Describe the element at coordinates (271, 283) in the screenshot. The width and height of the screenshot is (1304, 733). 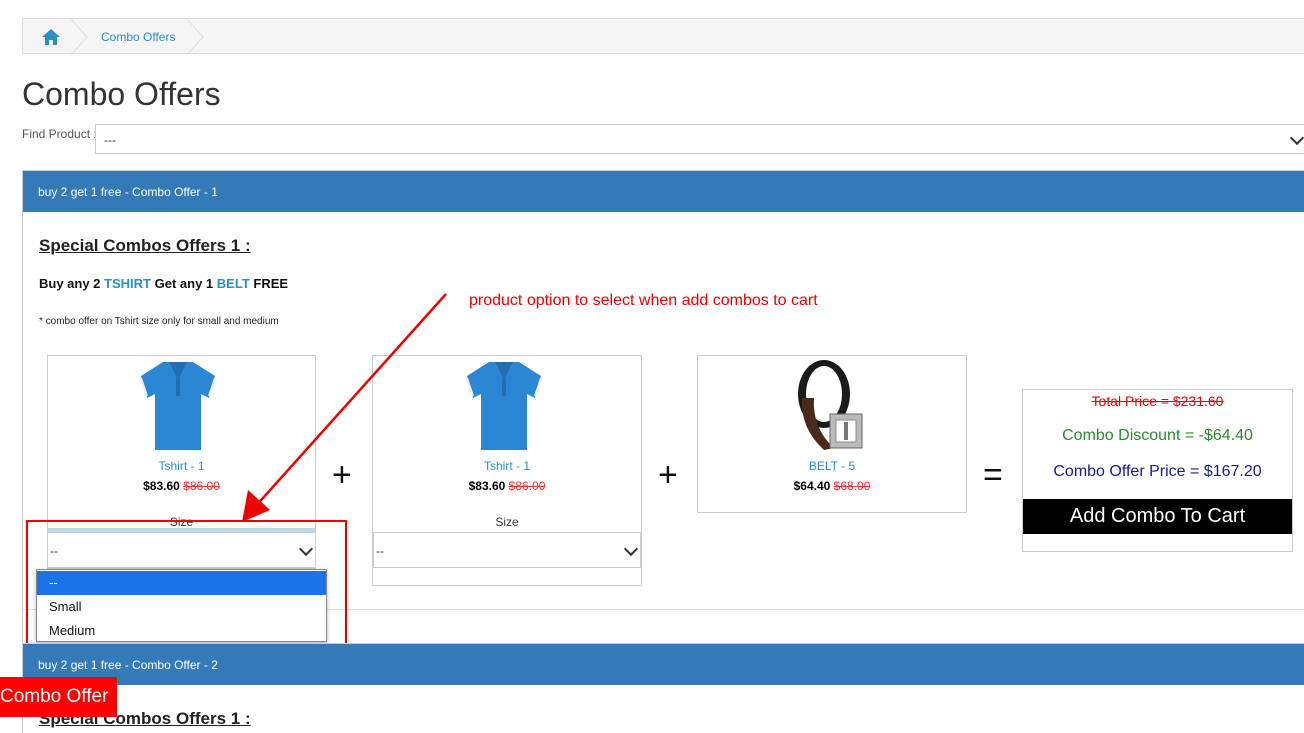
I see `free-label: FREE` at that location.